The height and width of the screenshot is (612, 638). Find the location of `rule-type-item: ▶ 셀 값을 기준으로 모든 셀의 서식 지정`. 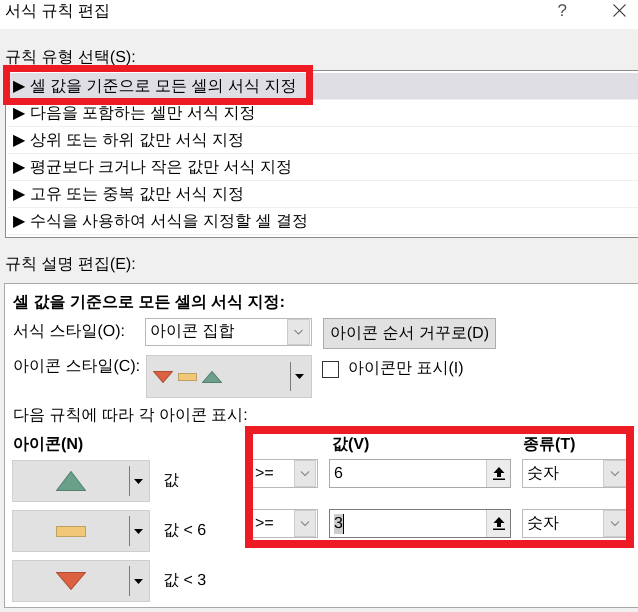

rule-type-item: ▶ 셀 값을 기준으로 모든 셀의 서식 지정 is located at coordinates (323, 86).